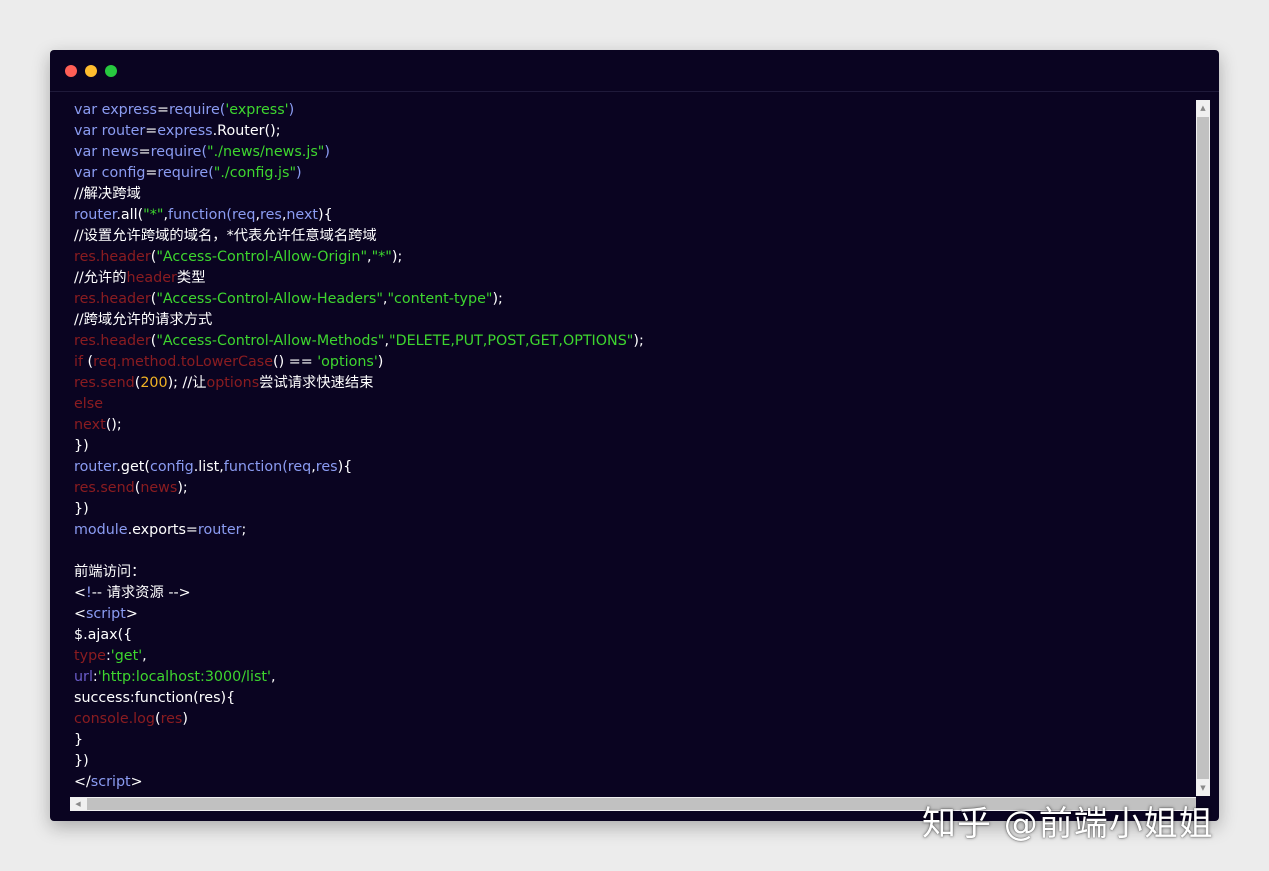  I want to click on code-line: next();, so click(633, 425).